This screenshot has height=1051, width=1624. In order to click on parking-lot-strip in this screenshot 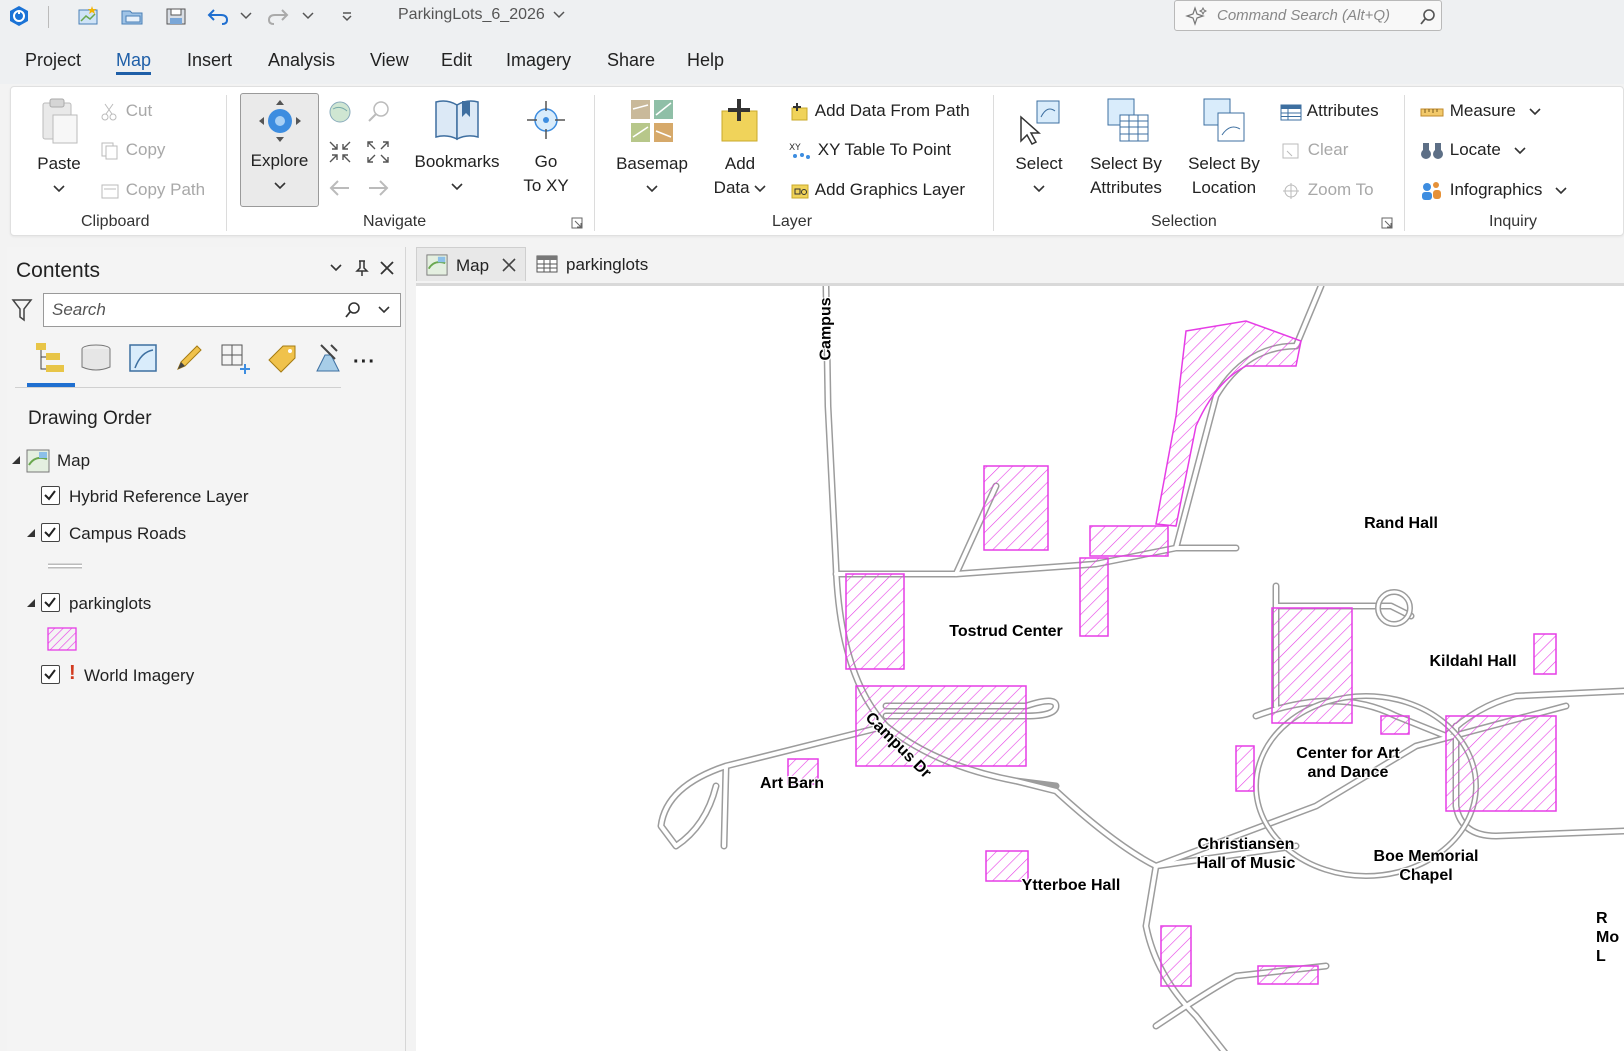, I will do `click(1129, 541)`.